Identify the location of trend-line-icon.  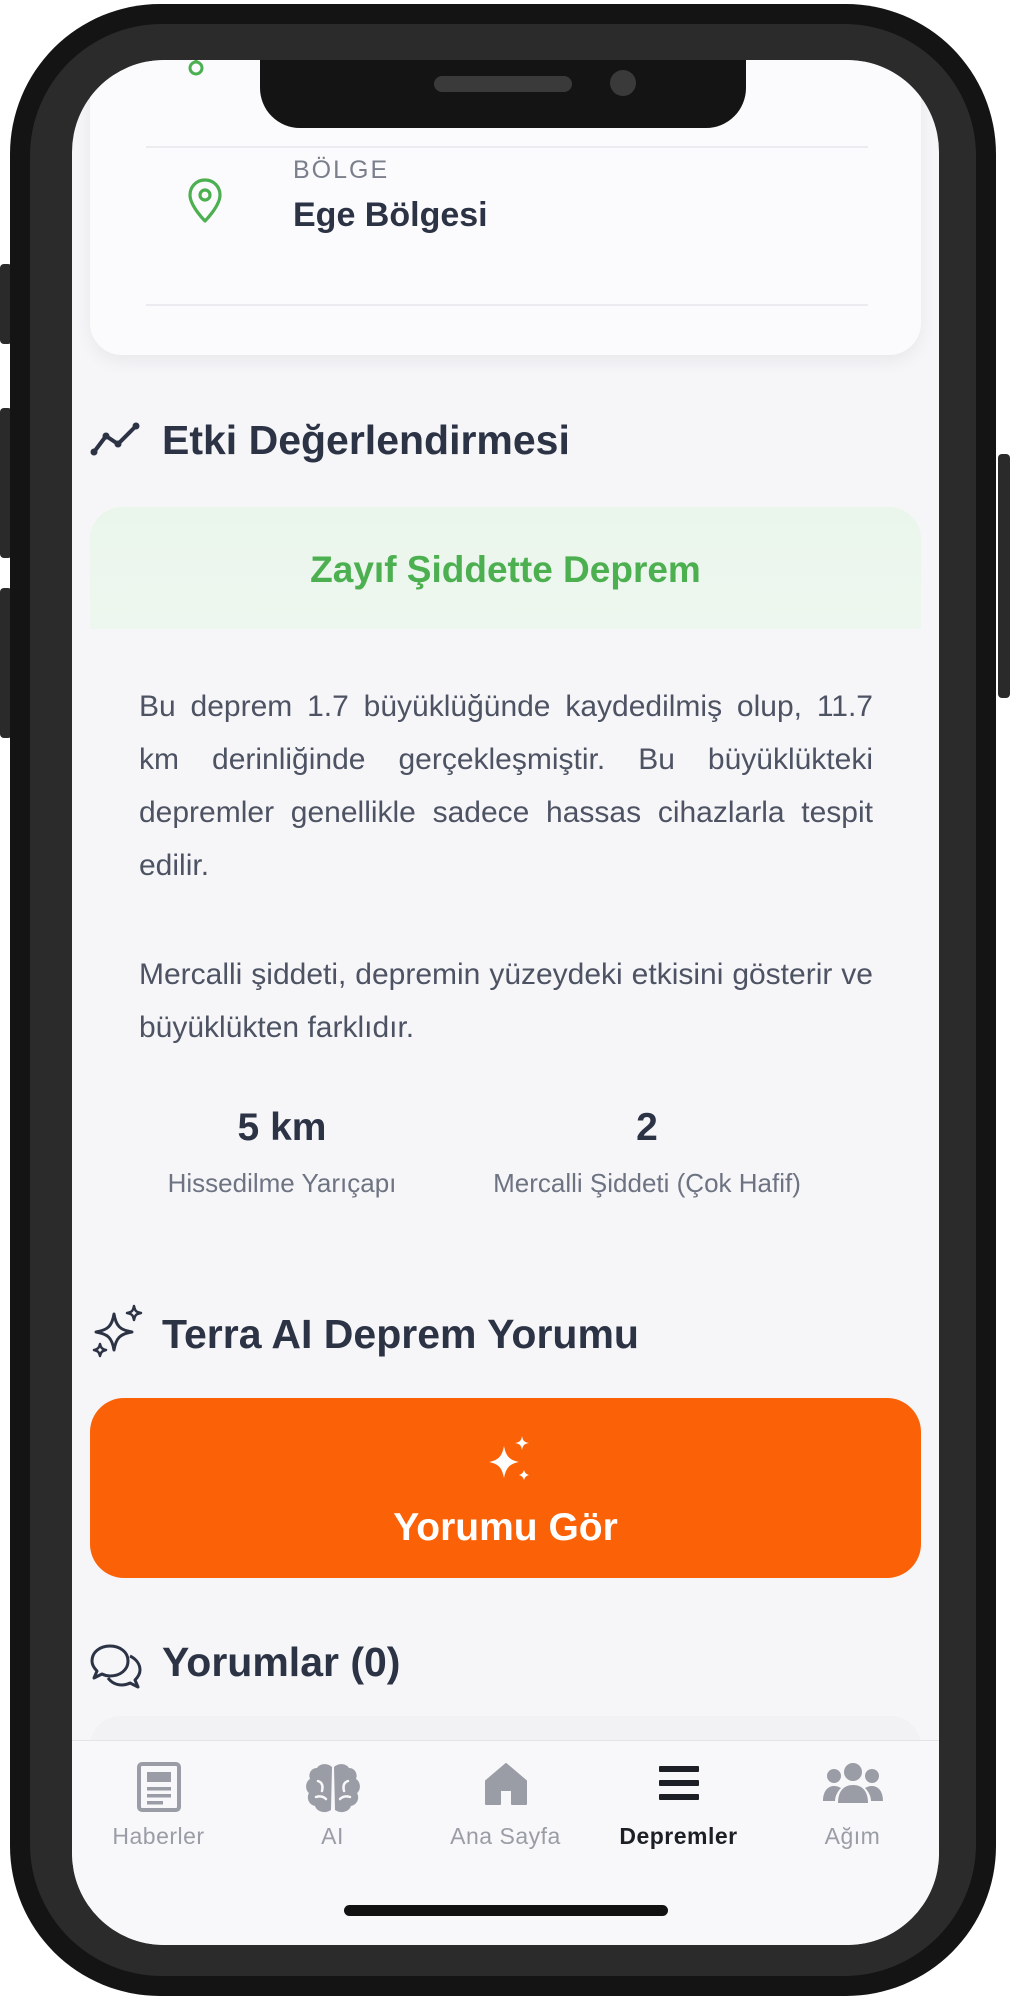
(115, 439).